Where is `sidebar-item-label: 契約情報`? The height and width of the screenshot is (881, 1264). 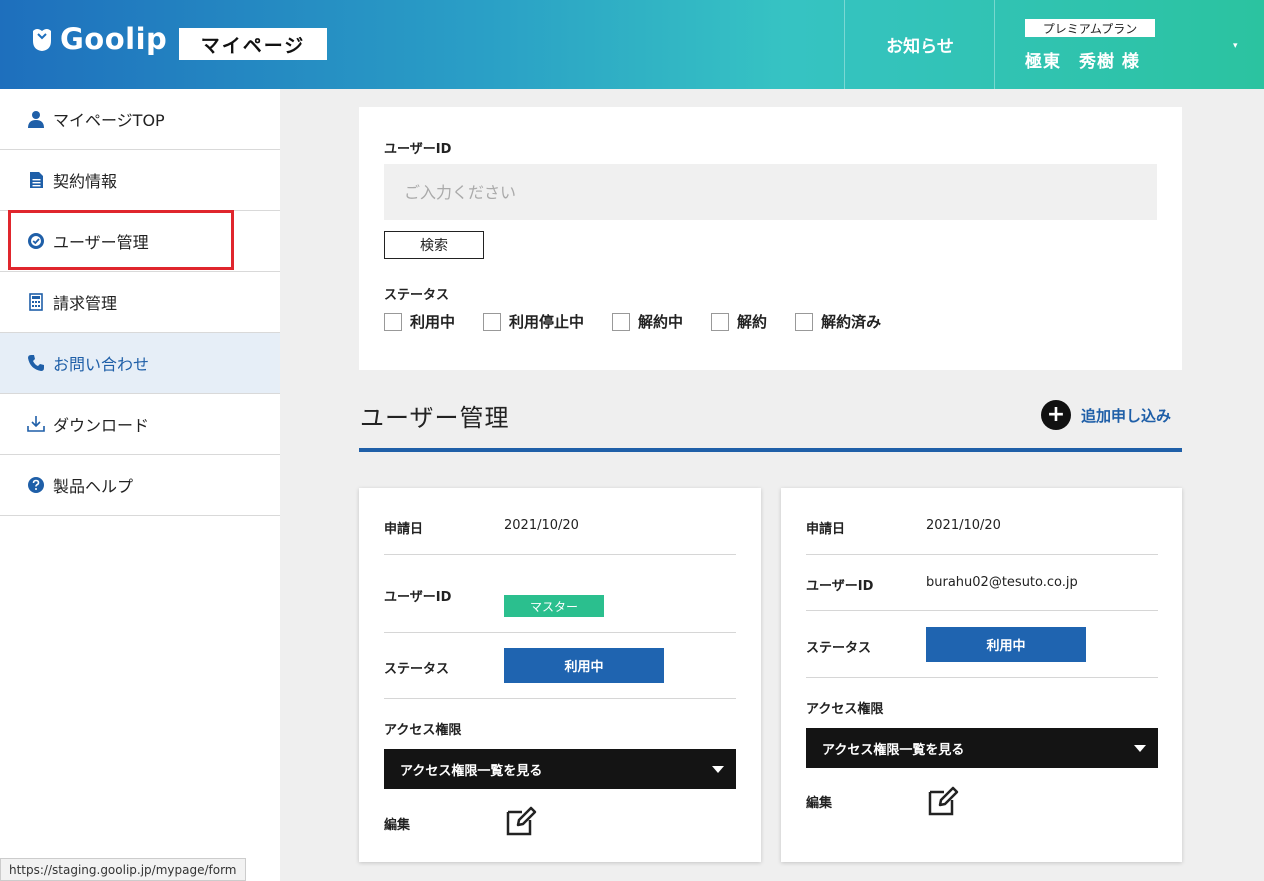
sidebar-item-label: 契約情報 is located at coordinates (85, 181).